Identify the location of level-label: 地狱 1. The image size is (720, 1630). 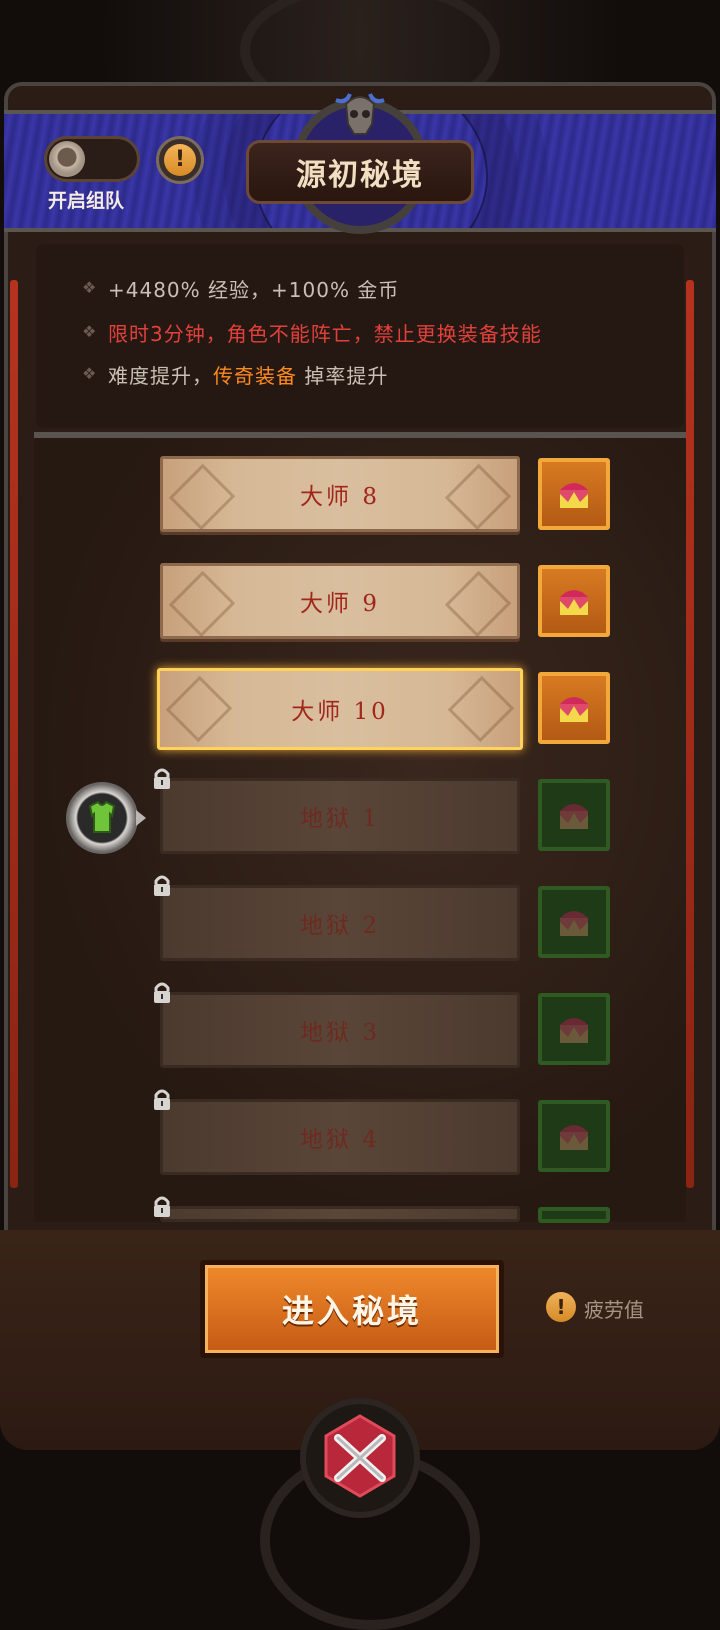
(340, 819).